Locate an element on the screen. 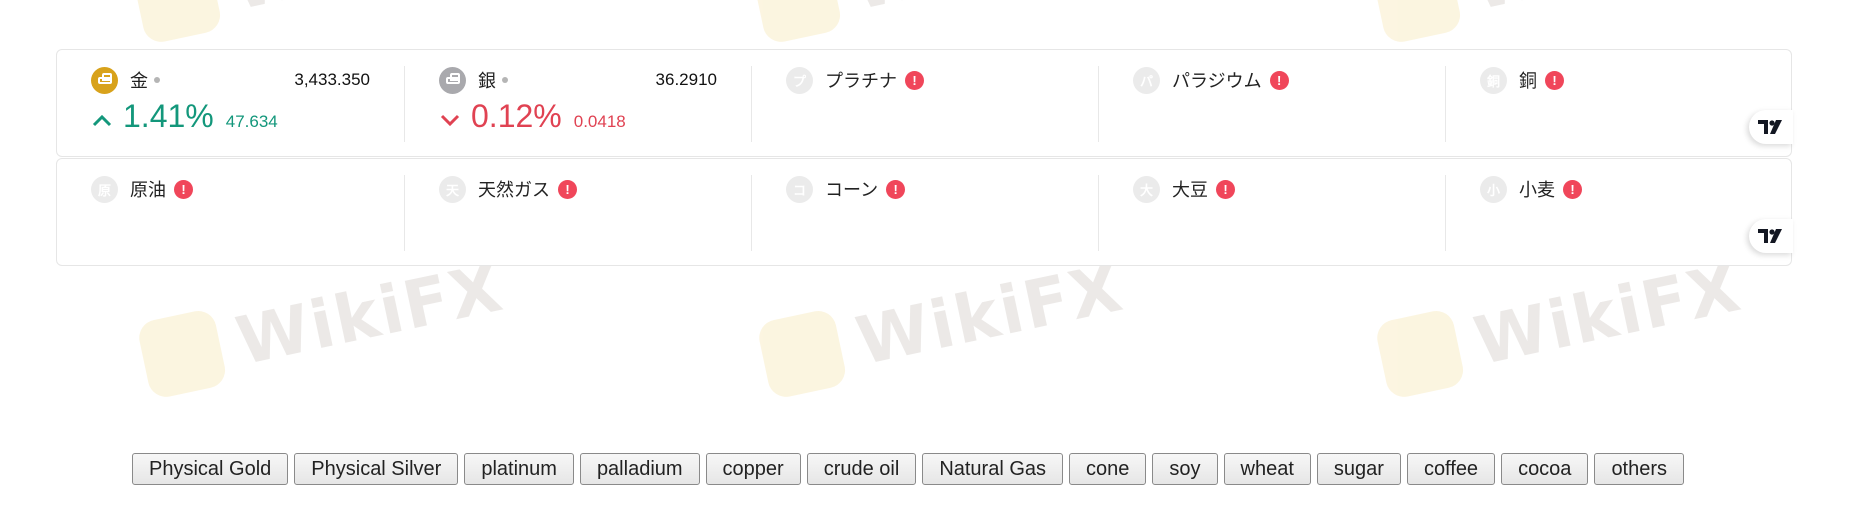 This screenshot has height=524, width=1854. platinum-symbol-icon: プ is located at coordinates (799, 80).